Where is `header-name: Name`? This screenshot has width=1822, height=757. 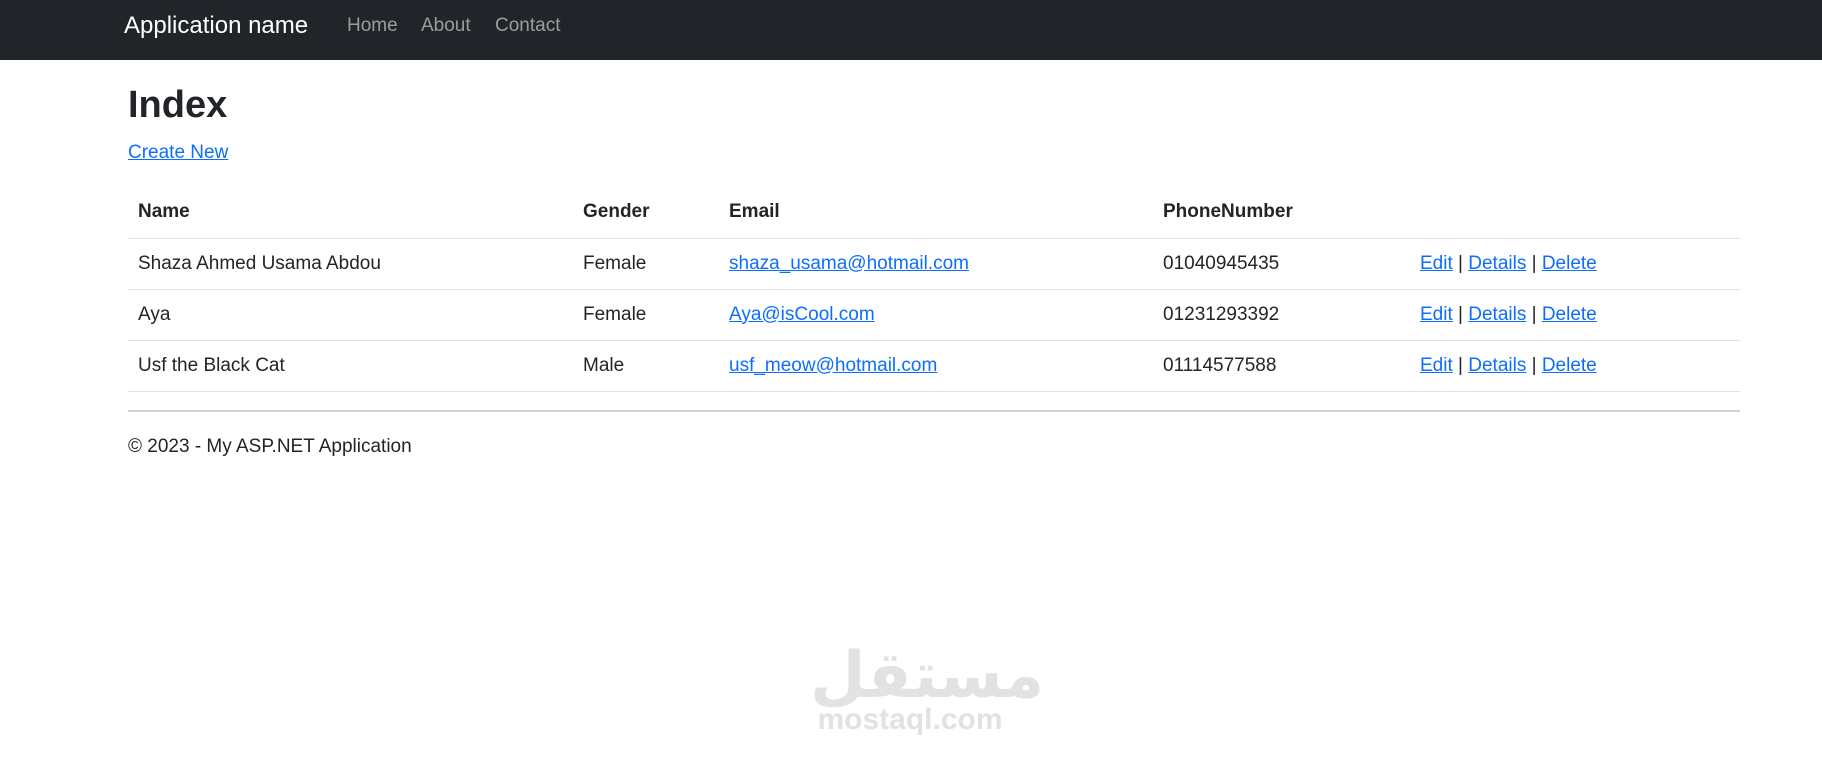
header-name: Name is located at coordinates (350, 213).